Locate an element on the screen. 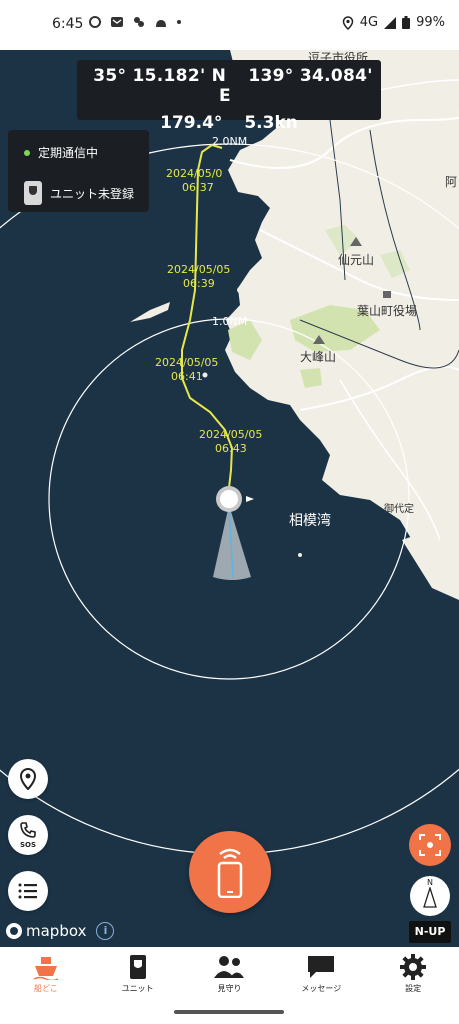 Image resolution: width=459 pixels, height=1024 pixels. notification-icons is located at coordinates (135, 22).